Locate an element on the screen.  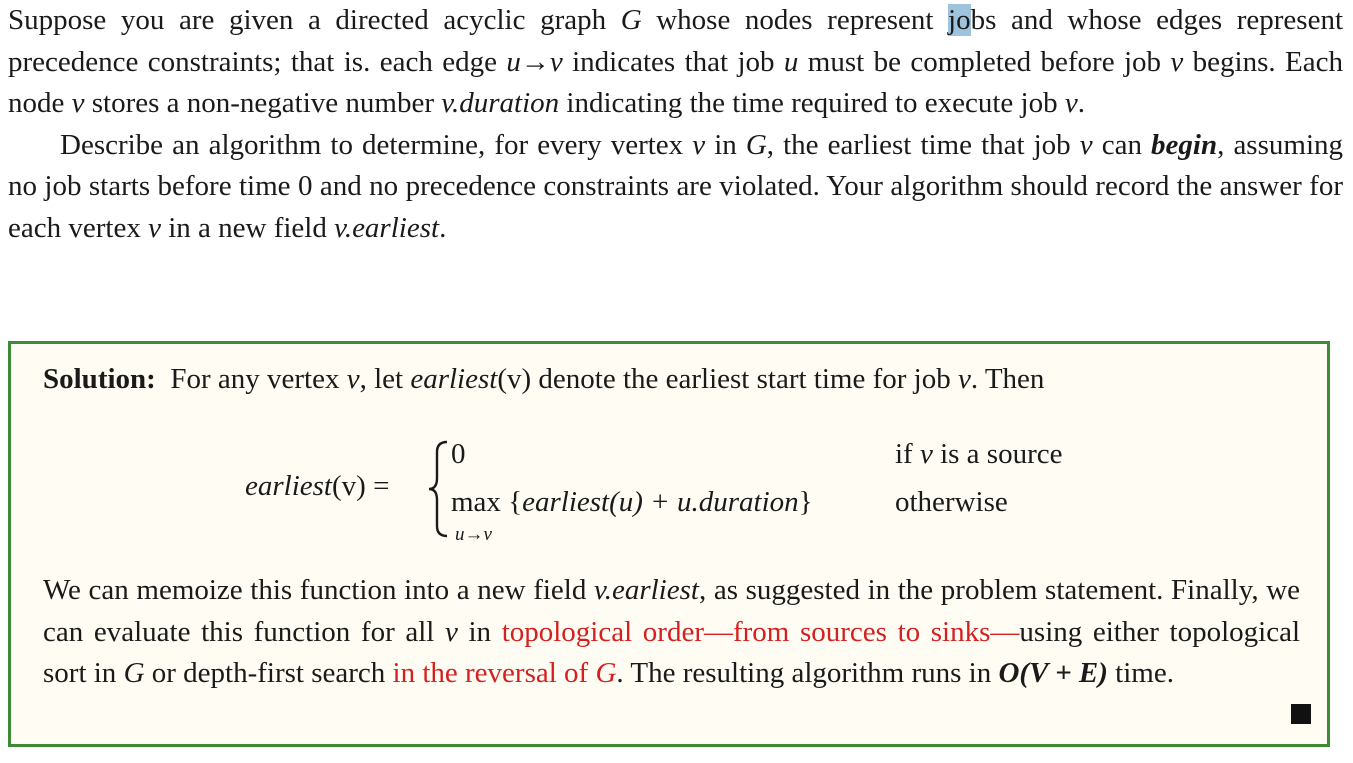
text: . The resulting algorithm runs in is located at coordinates (807, 673).